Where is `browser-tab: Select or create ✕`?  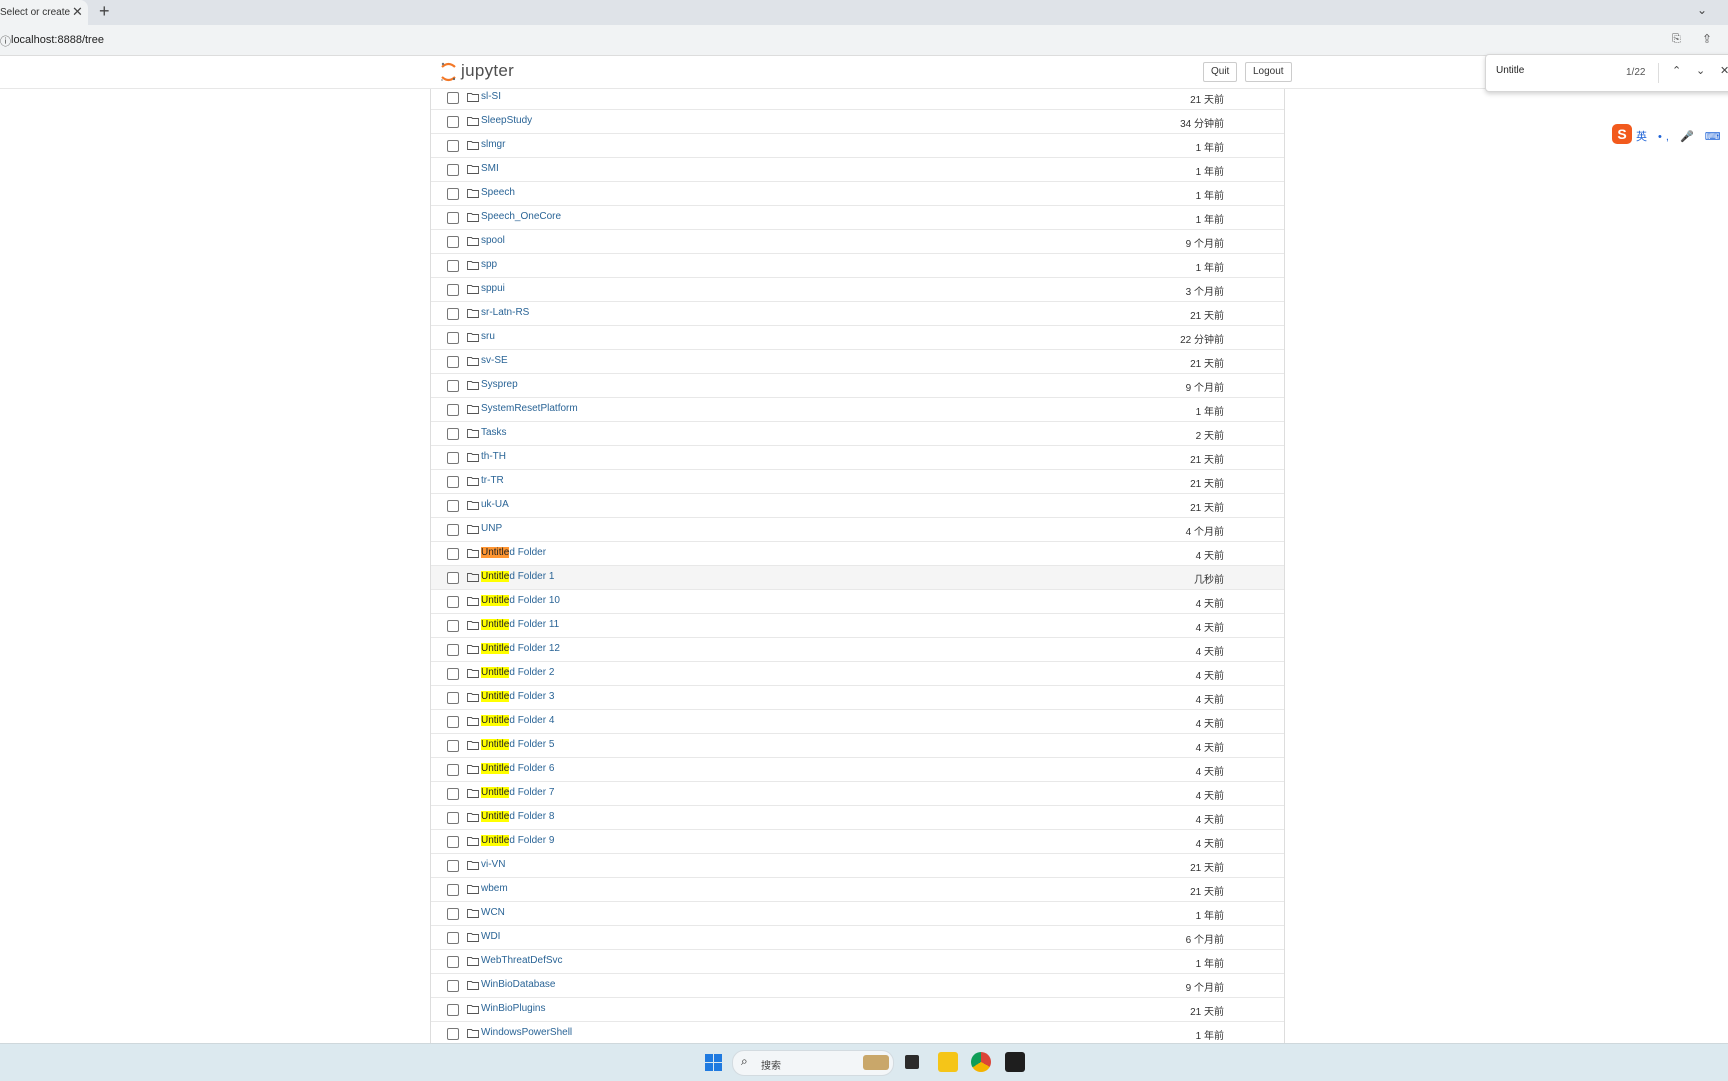
browser-tab: Select or create ✕ is located at coordinates (44, 12).